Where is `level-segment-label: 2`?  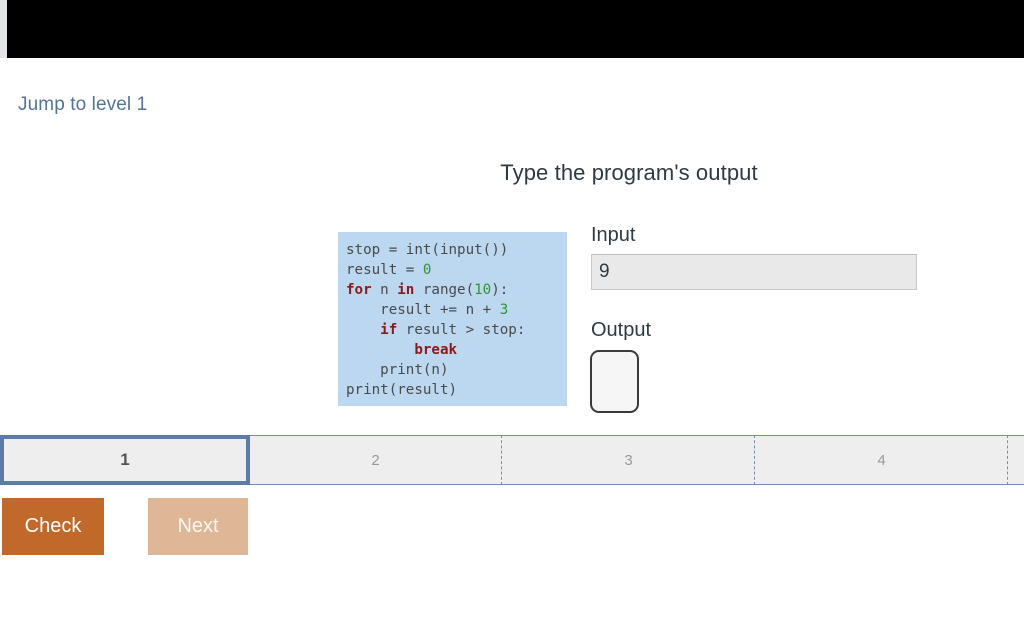 level-segment-label: 2 is located at coordinates (375, 460).